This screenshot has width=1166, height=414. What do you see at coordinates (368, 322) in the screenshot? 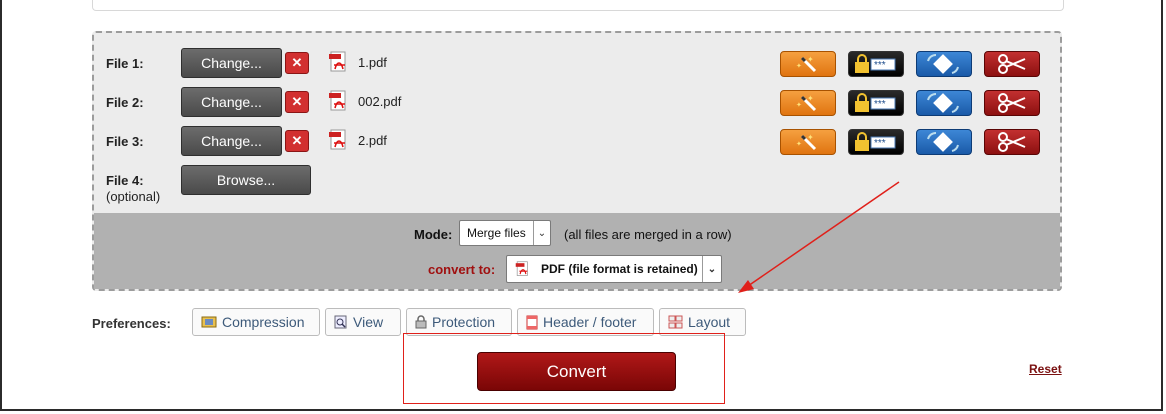
I see `tab-label: View` at bounding box center [368, 322].